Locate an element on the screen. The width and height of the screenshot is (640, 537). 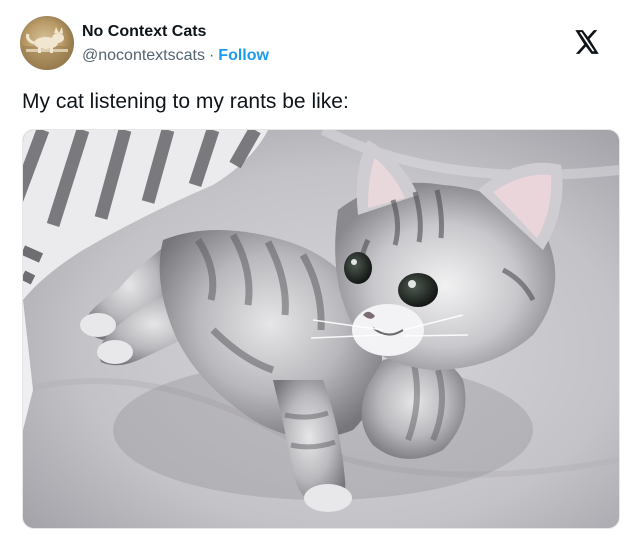
avatar is located at coordinates (47, 43).